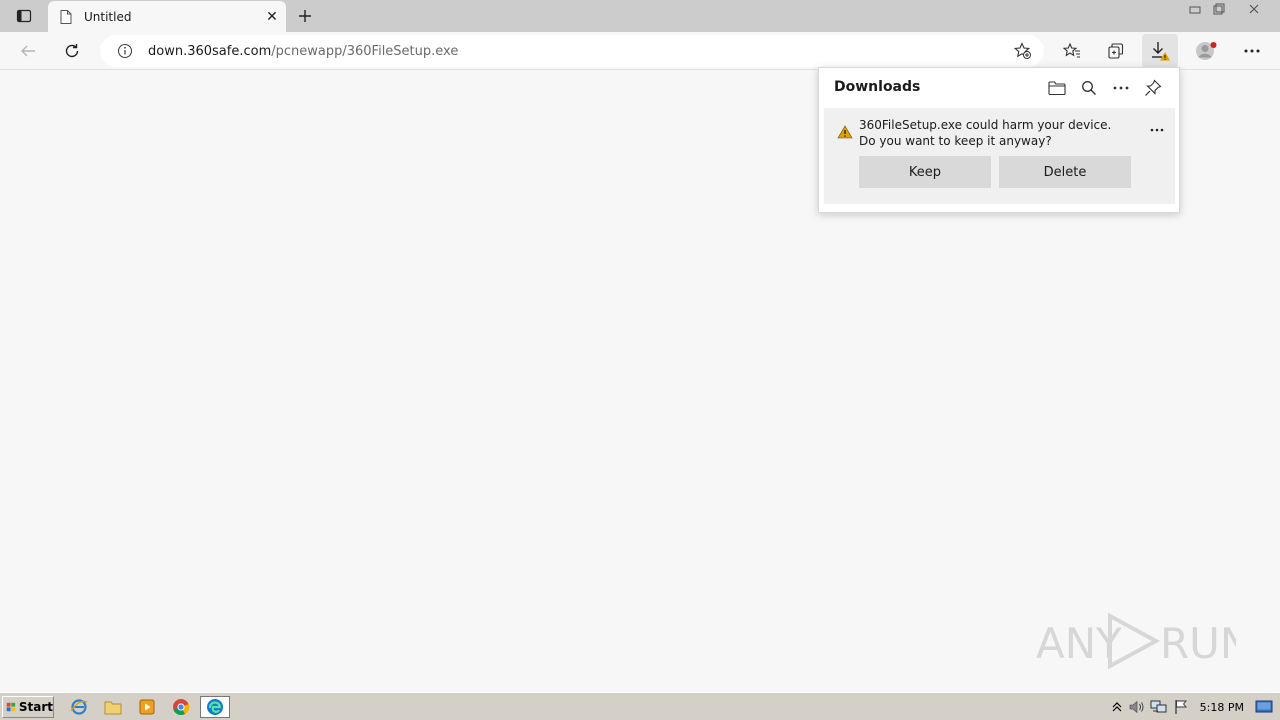 The image size is (1280, 720). I want to click on ie-taskbar-icon, so click(79, 707).